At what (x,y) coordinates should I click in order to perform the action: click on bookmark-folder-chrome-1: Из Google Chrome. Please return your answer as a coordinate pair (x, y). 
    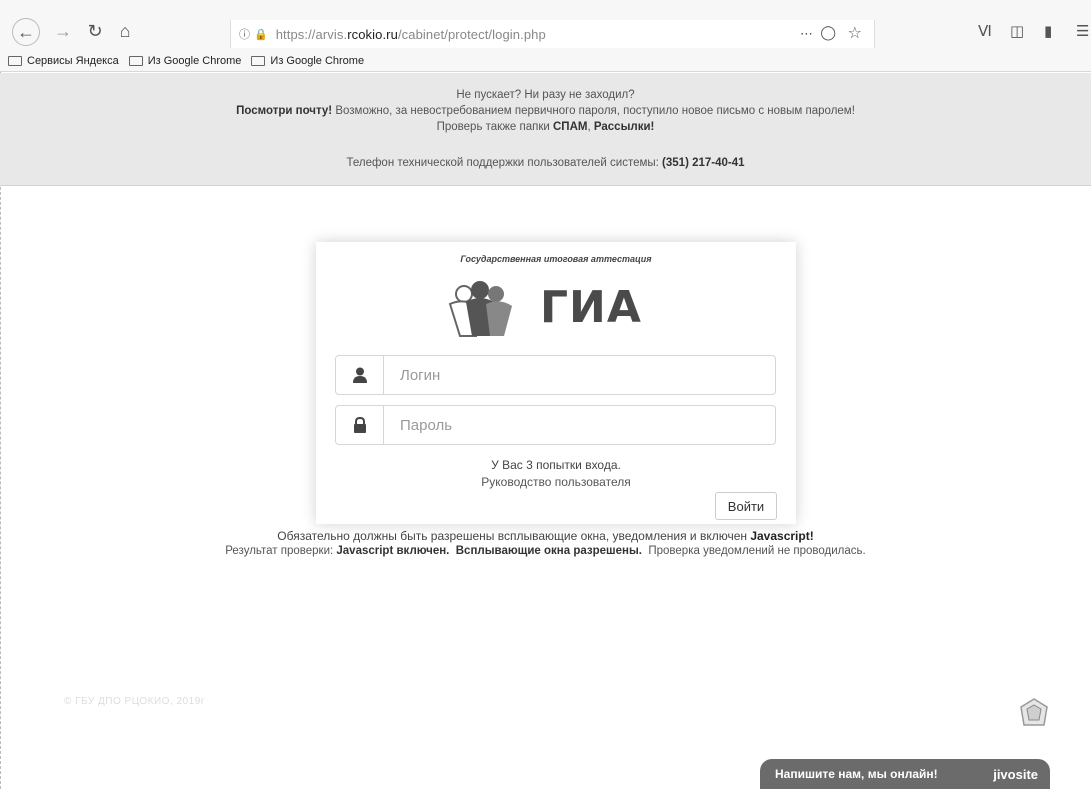
    Looking at the image, I should click on (184, 61).